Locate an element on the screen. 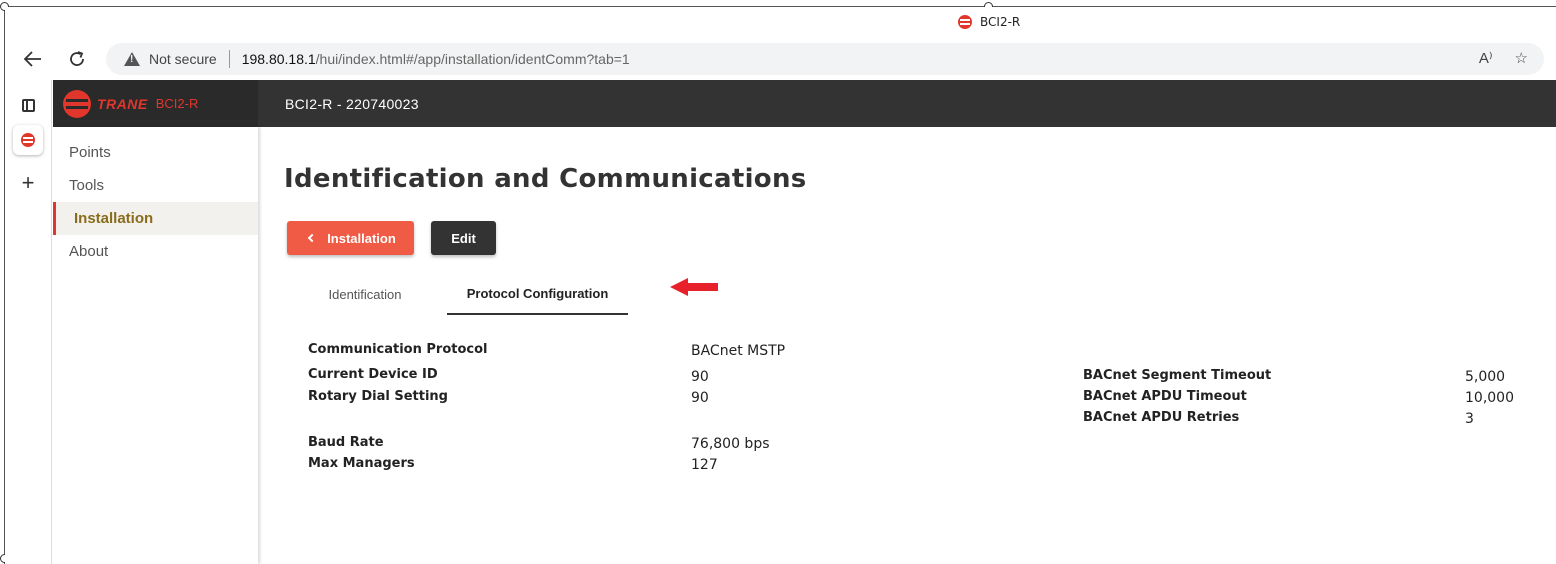 The image size is (1556, 564). logo-model: BCI2-R is located at coordinates (177, 103).